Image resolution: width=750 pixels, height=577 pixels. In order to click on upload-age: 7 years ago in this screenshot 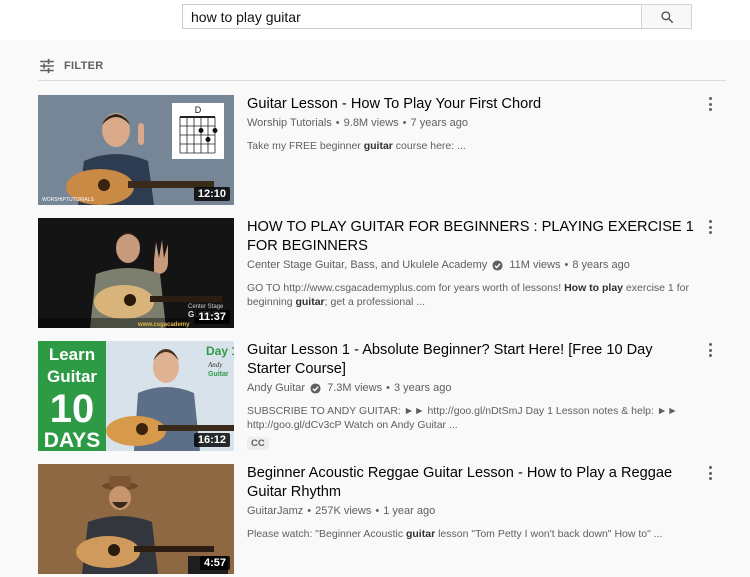, I will do `click(439, 123)`.